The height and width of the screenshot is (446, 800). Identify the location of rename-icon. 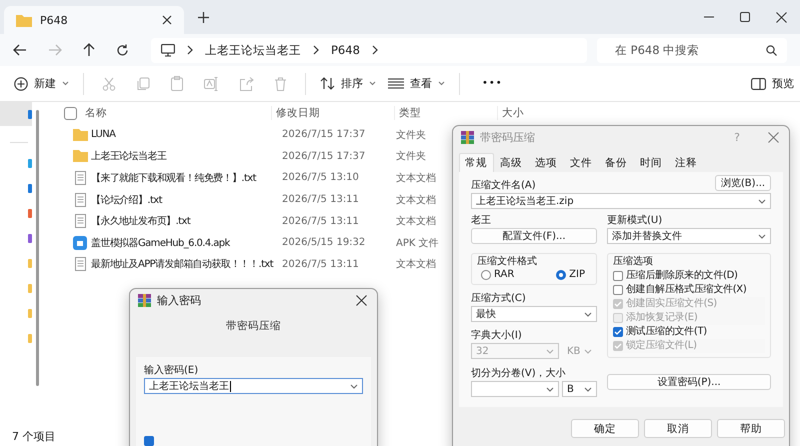
(211, 83).